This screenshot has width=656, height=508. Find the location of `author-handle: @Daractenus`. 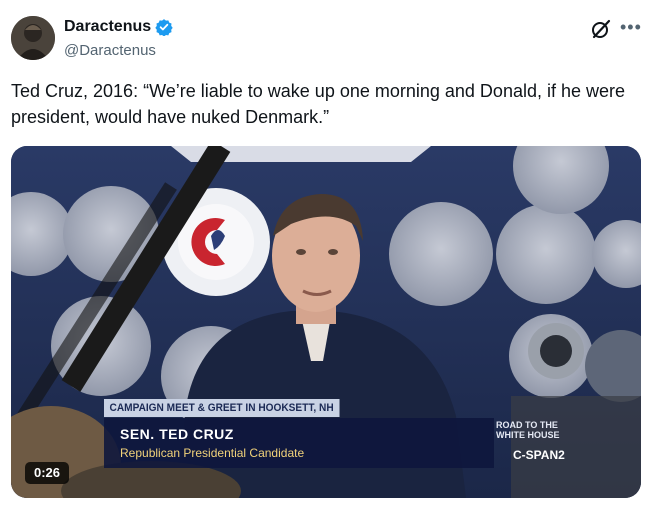

author-handle: @Daractenus is located at coordinates (110, 50).